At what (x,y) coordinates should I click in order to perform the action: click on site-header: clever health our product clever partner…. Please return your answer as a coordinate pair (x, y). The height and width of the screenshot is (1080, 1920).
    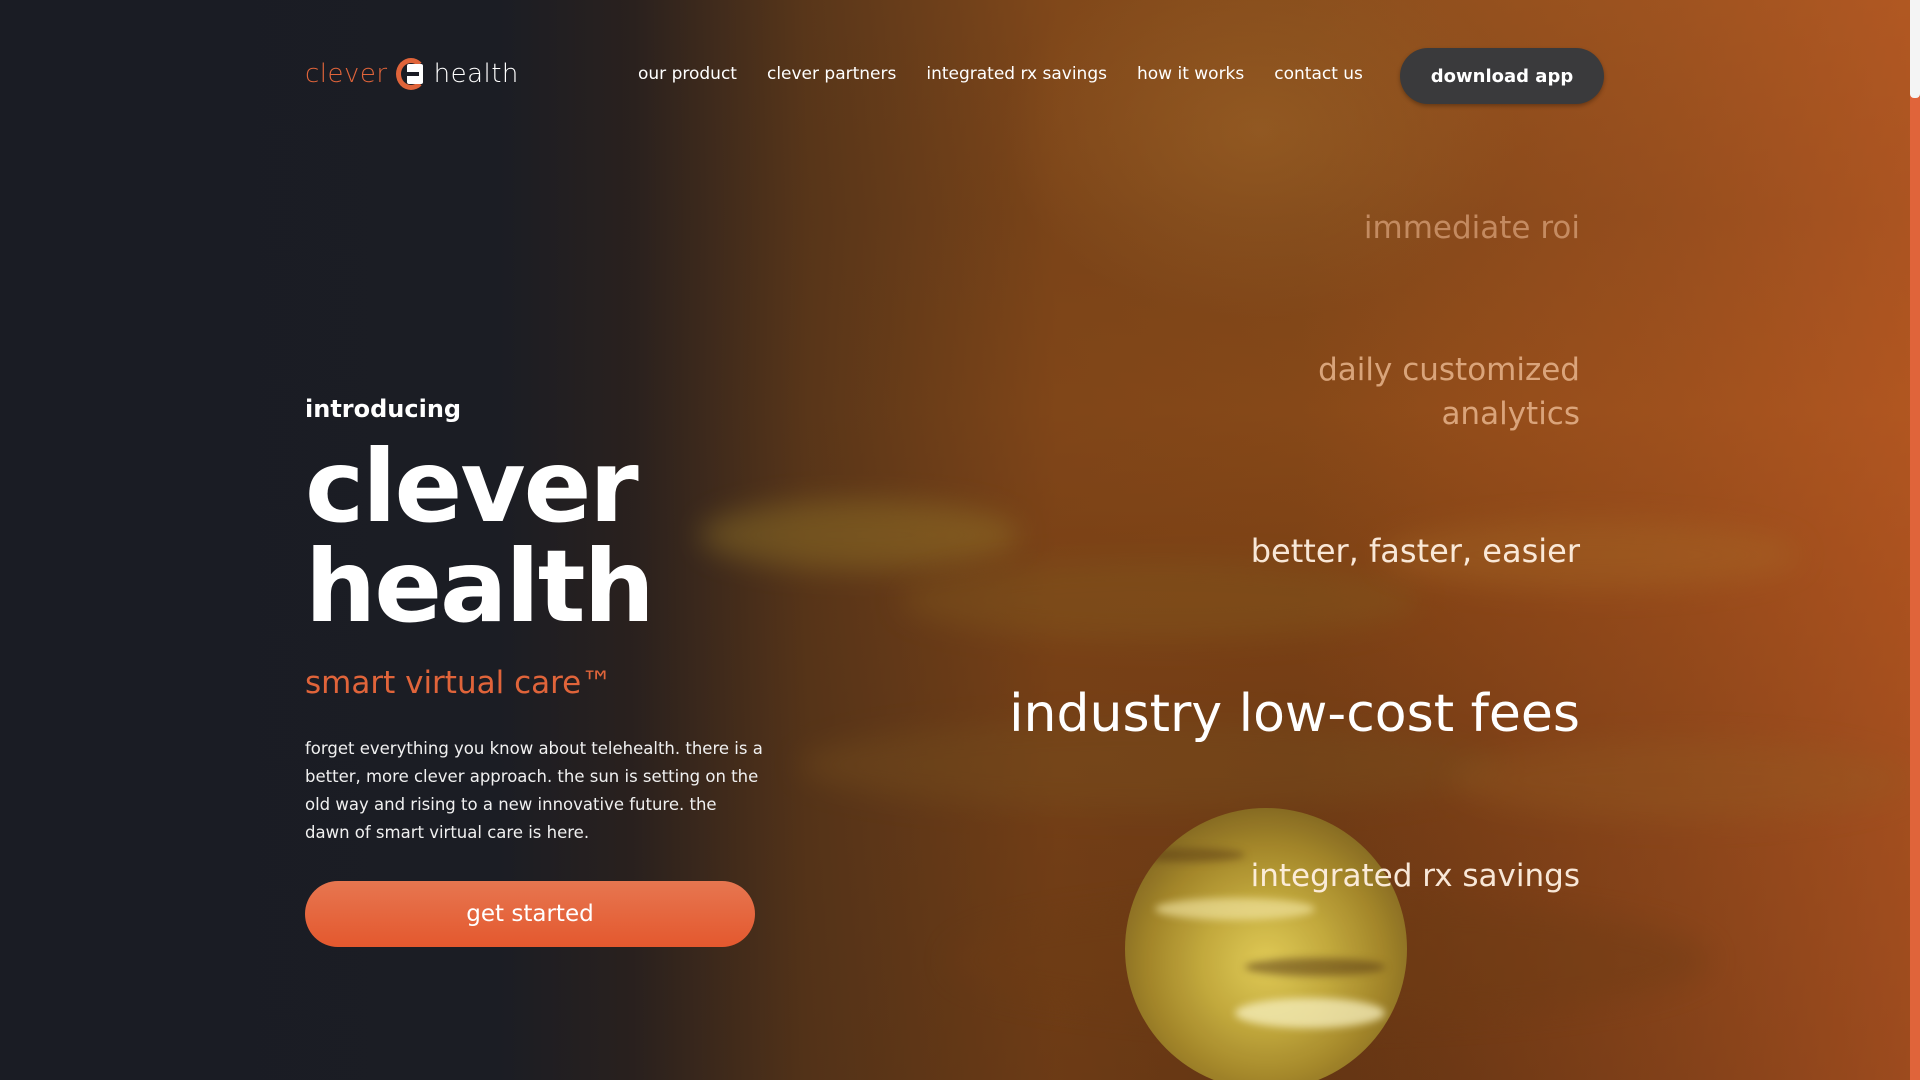
    Looking at the image, I should click on (955, 75).